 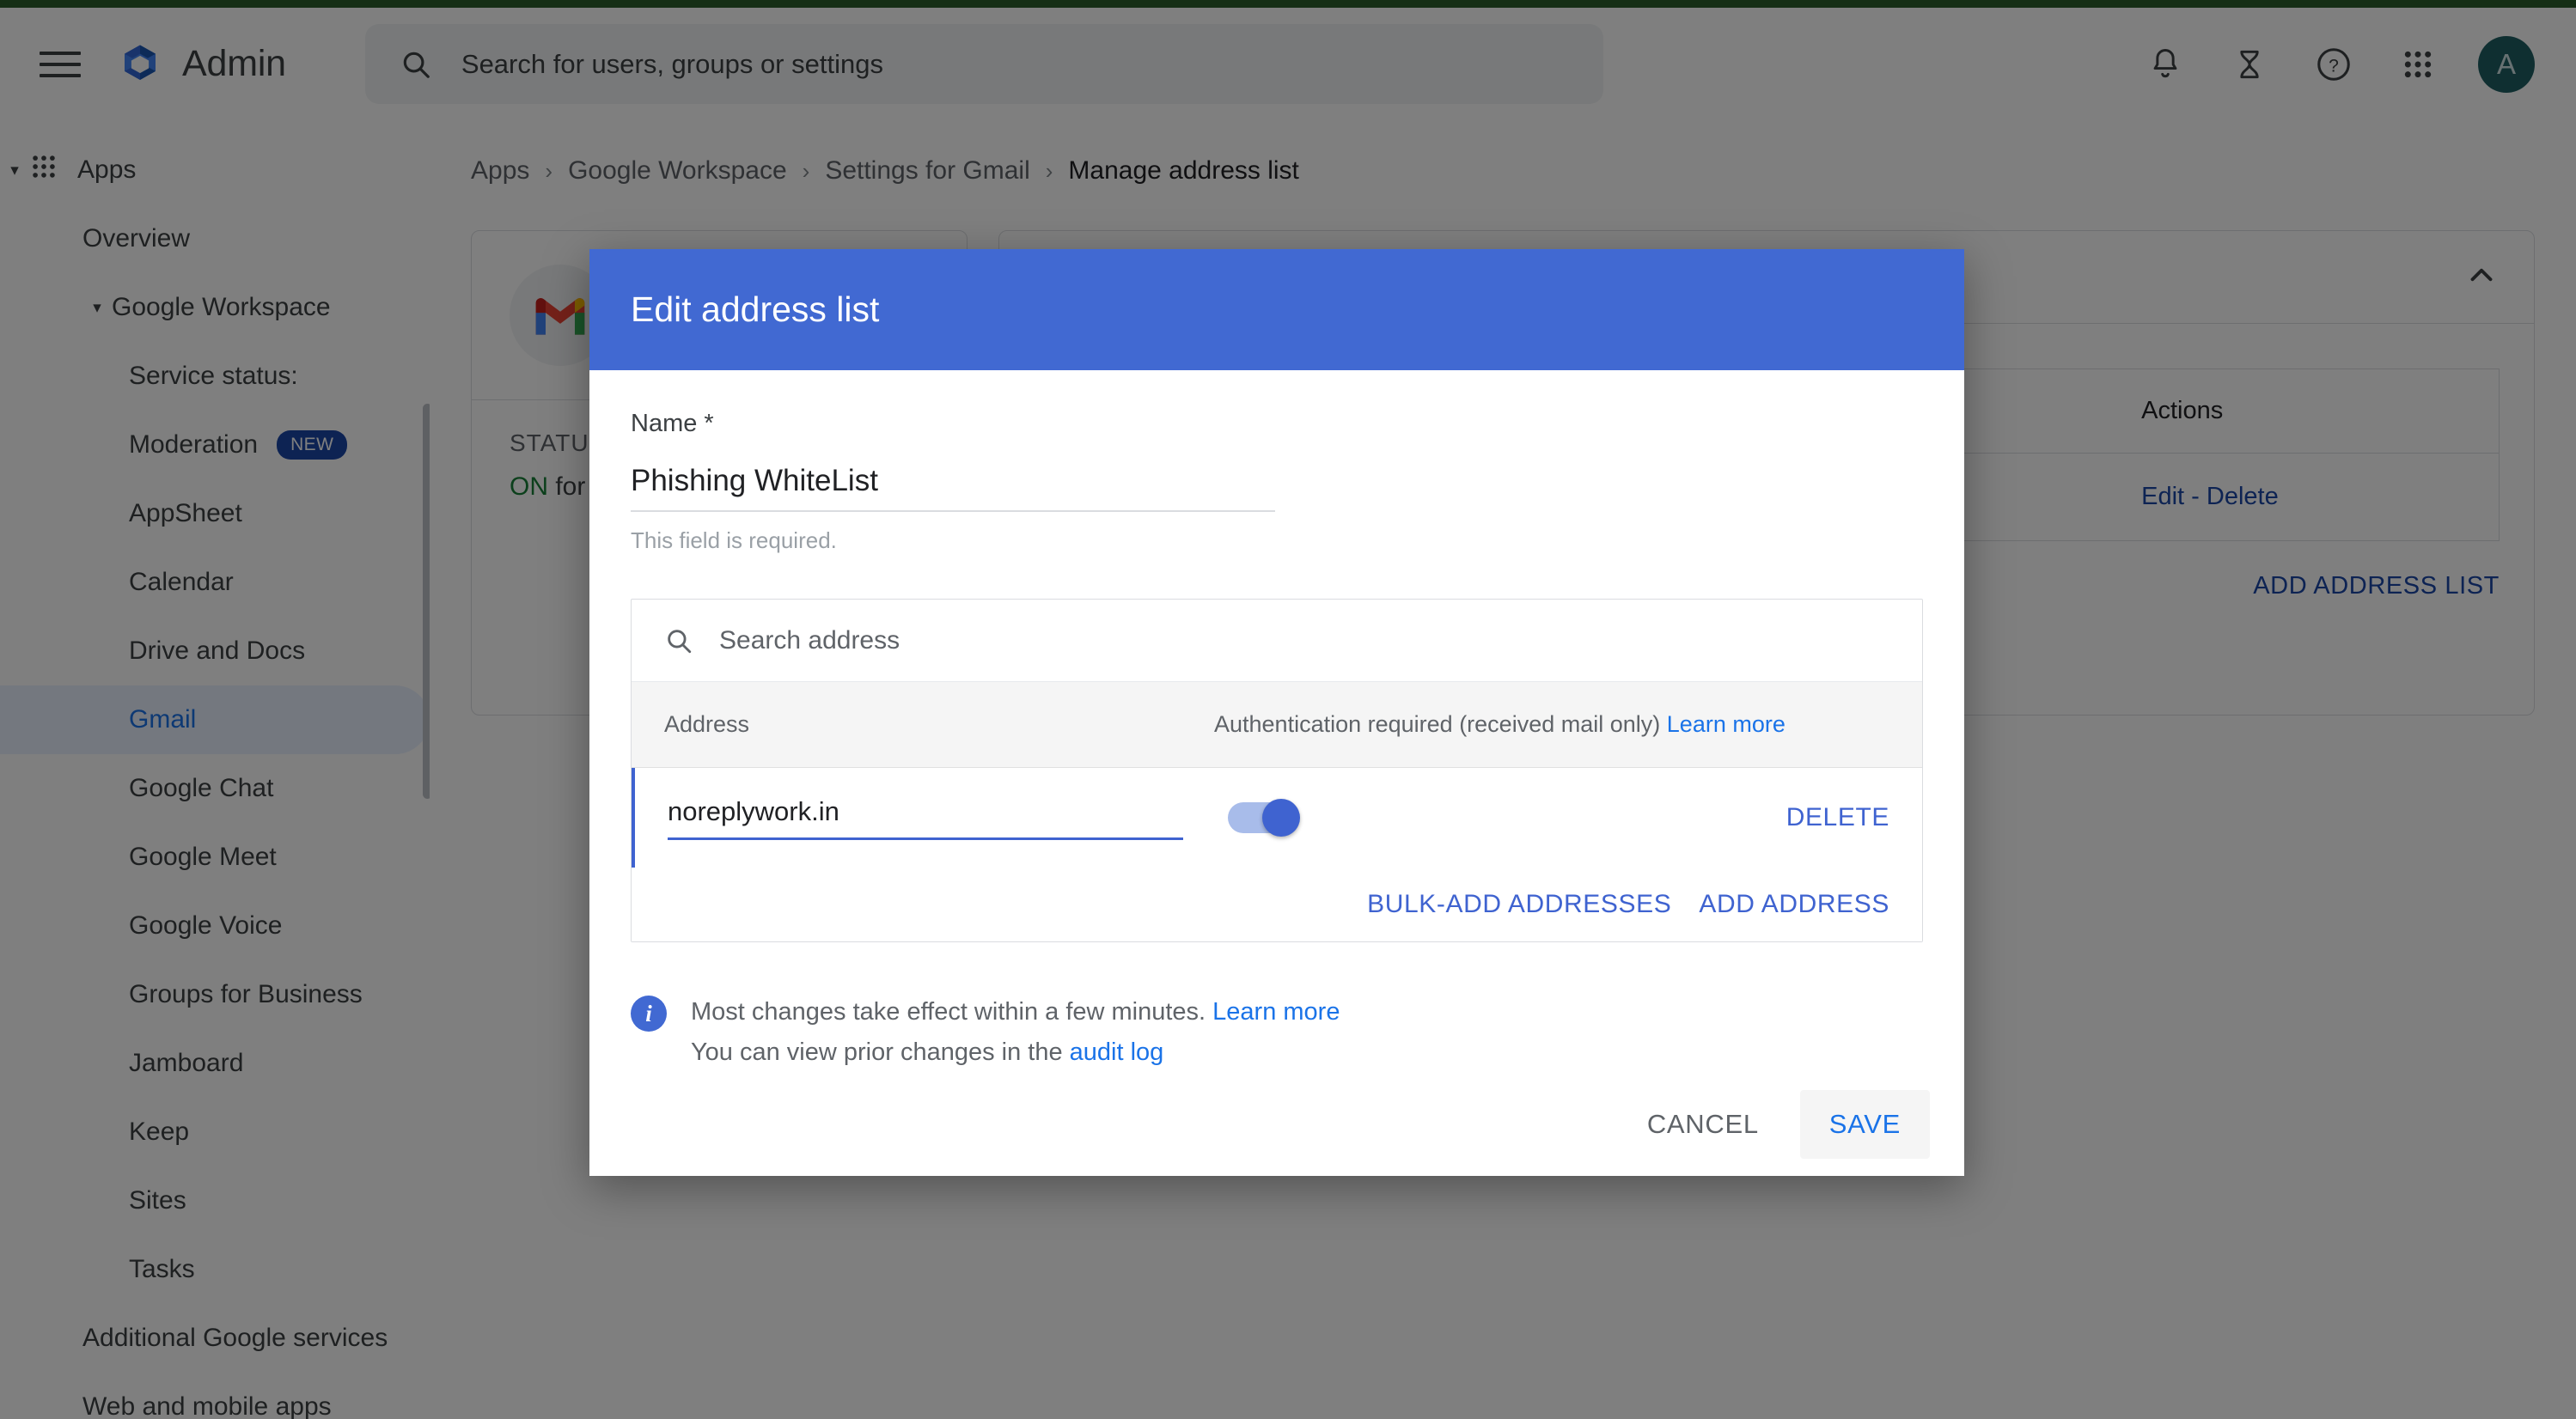 What do you see at coordinates (734, 540) in the screenshot?
I see `name-field-help: This field is required.` at bounding box center [734, 540].